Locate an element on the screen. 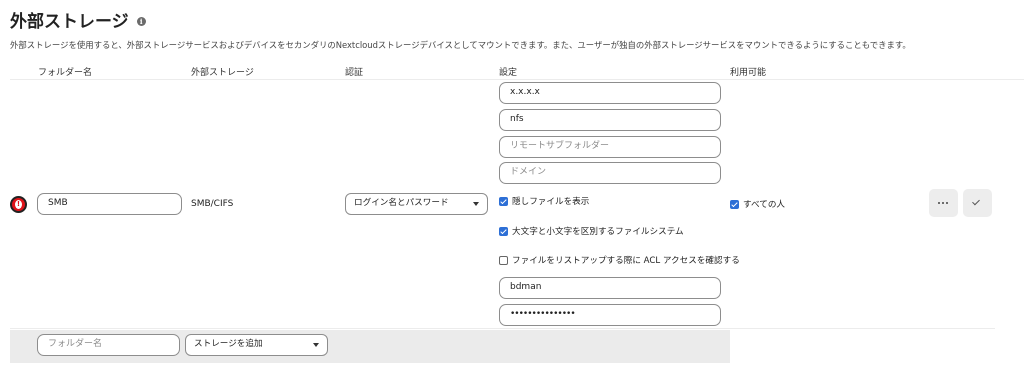 This screenshot has height=369, width=1024. username-input: bdman is located at coordinates (610, 288).